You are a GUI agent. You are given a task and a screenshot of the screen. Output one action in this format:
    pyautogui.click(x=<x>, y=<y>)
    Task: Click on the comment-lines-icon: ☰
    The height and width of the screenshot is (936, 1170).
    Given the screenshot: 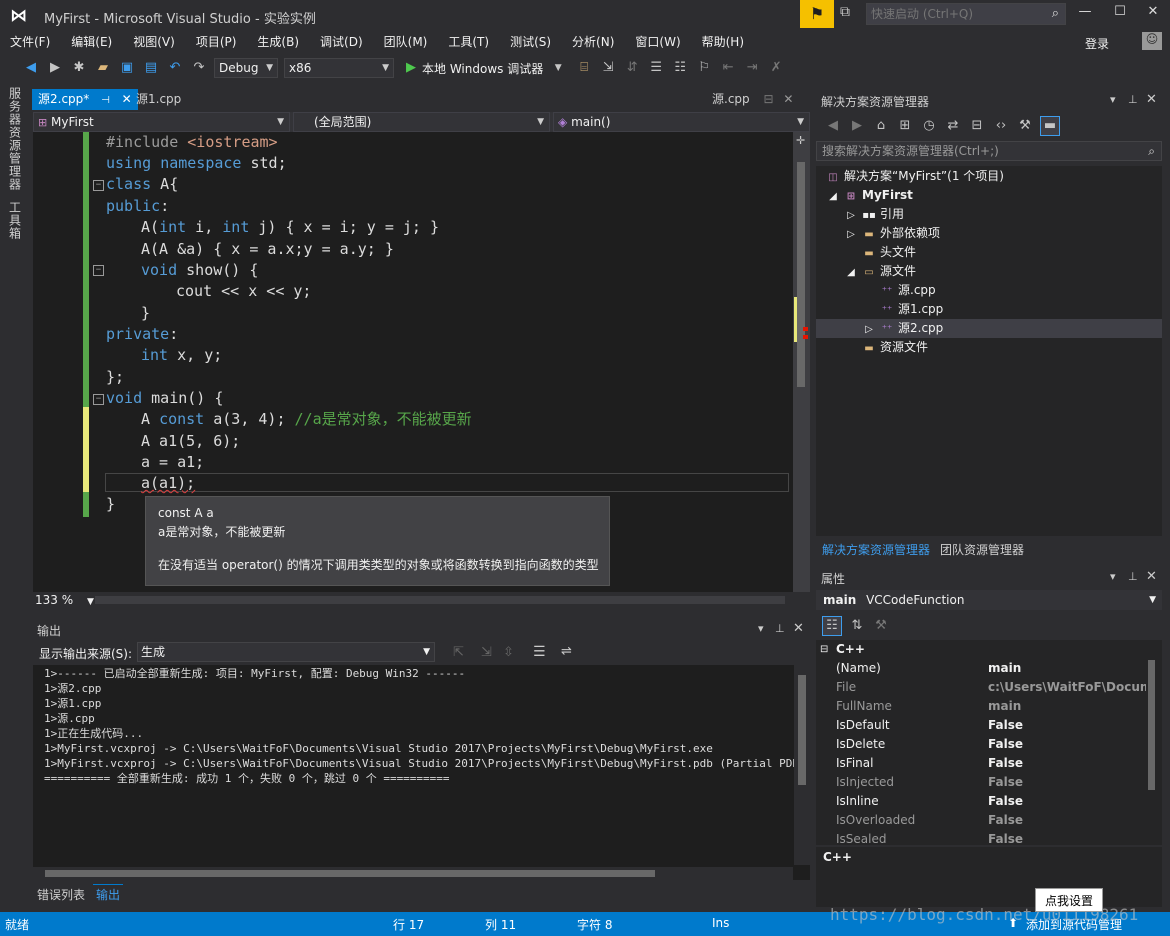 What is the action you would take?
    pyautogui.click(x=656, y=68)
    